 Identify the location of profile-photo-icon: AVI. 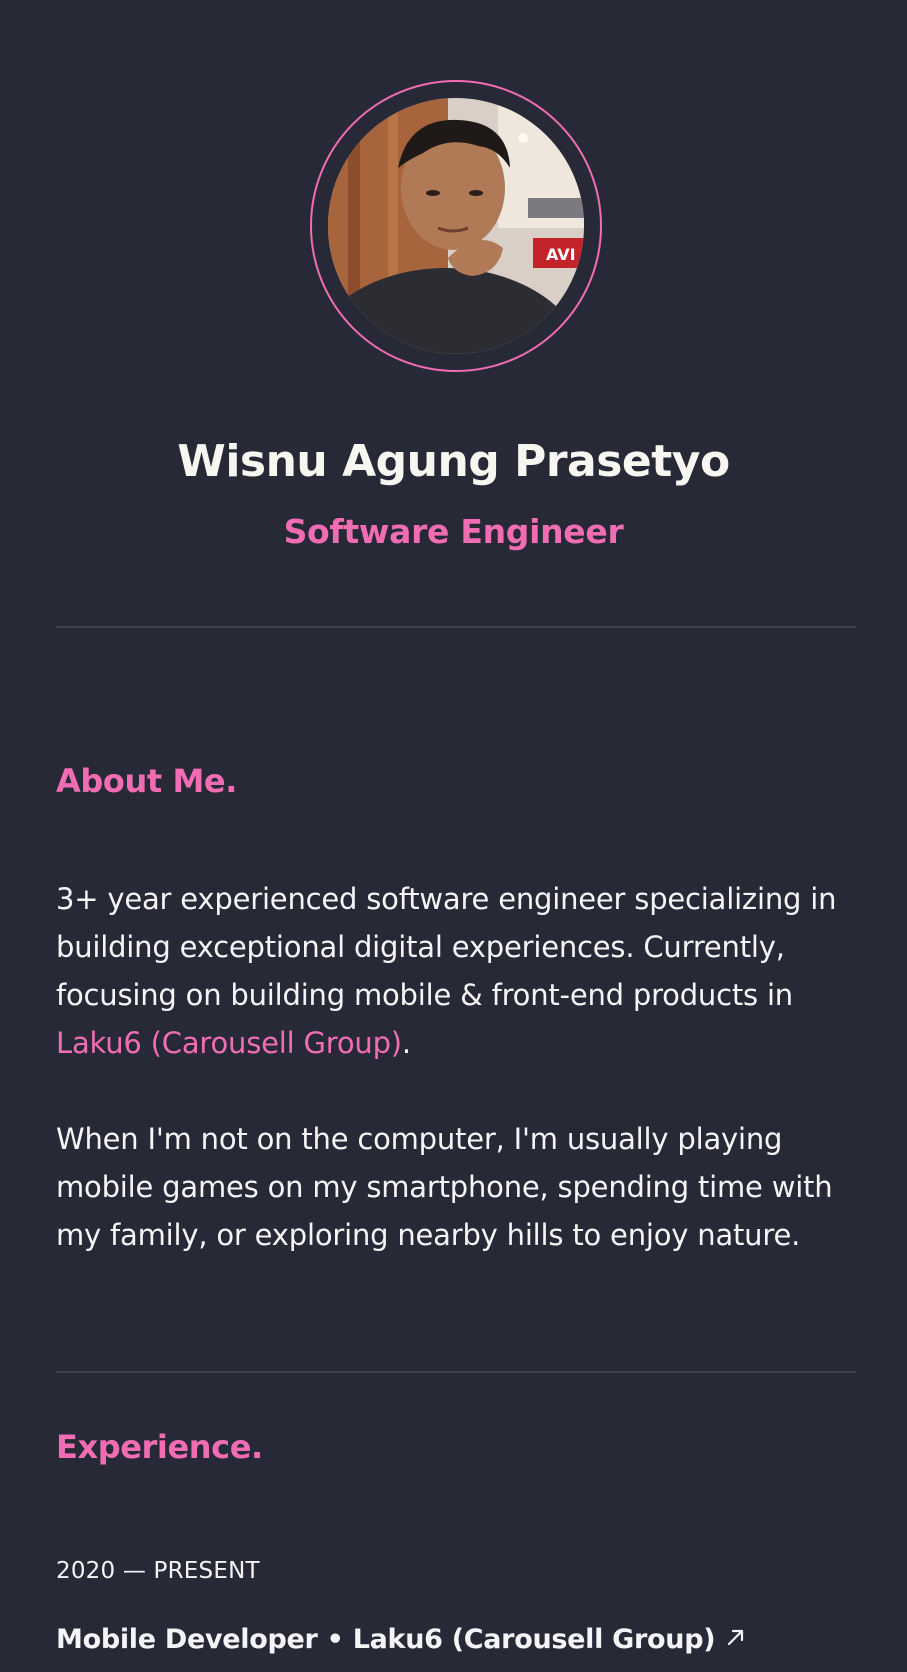
(456, 226).